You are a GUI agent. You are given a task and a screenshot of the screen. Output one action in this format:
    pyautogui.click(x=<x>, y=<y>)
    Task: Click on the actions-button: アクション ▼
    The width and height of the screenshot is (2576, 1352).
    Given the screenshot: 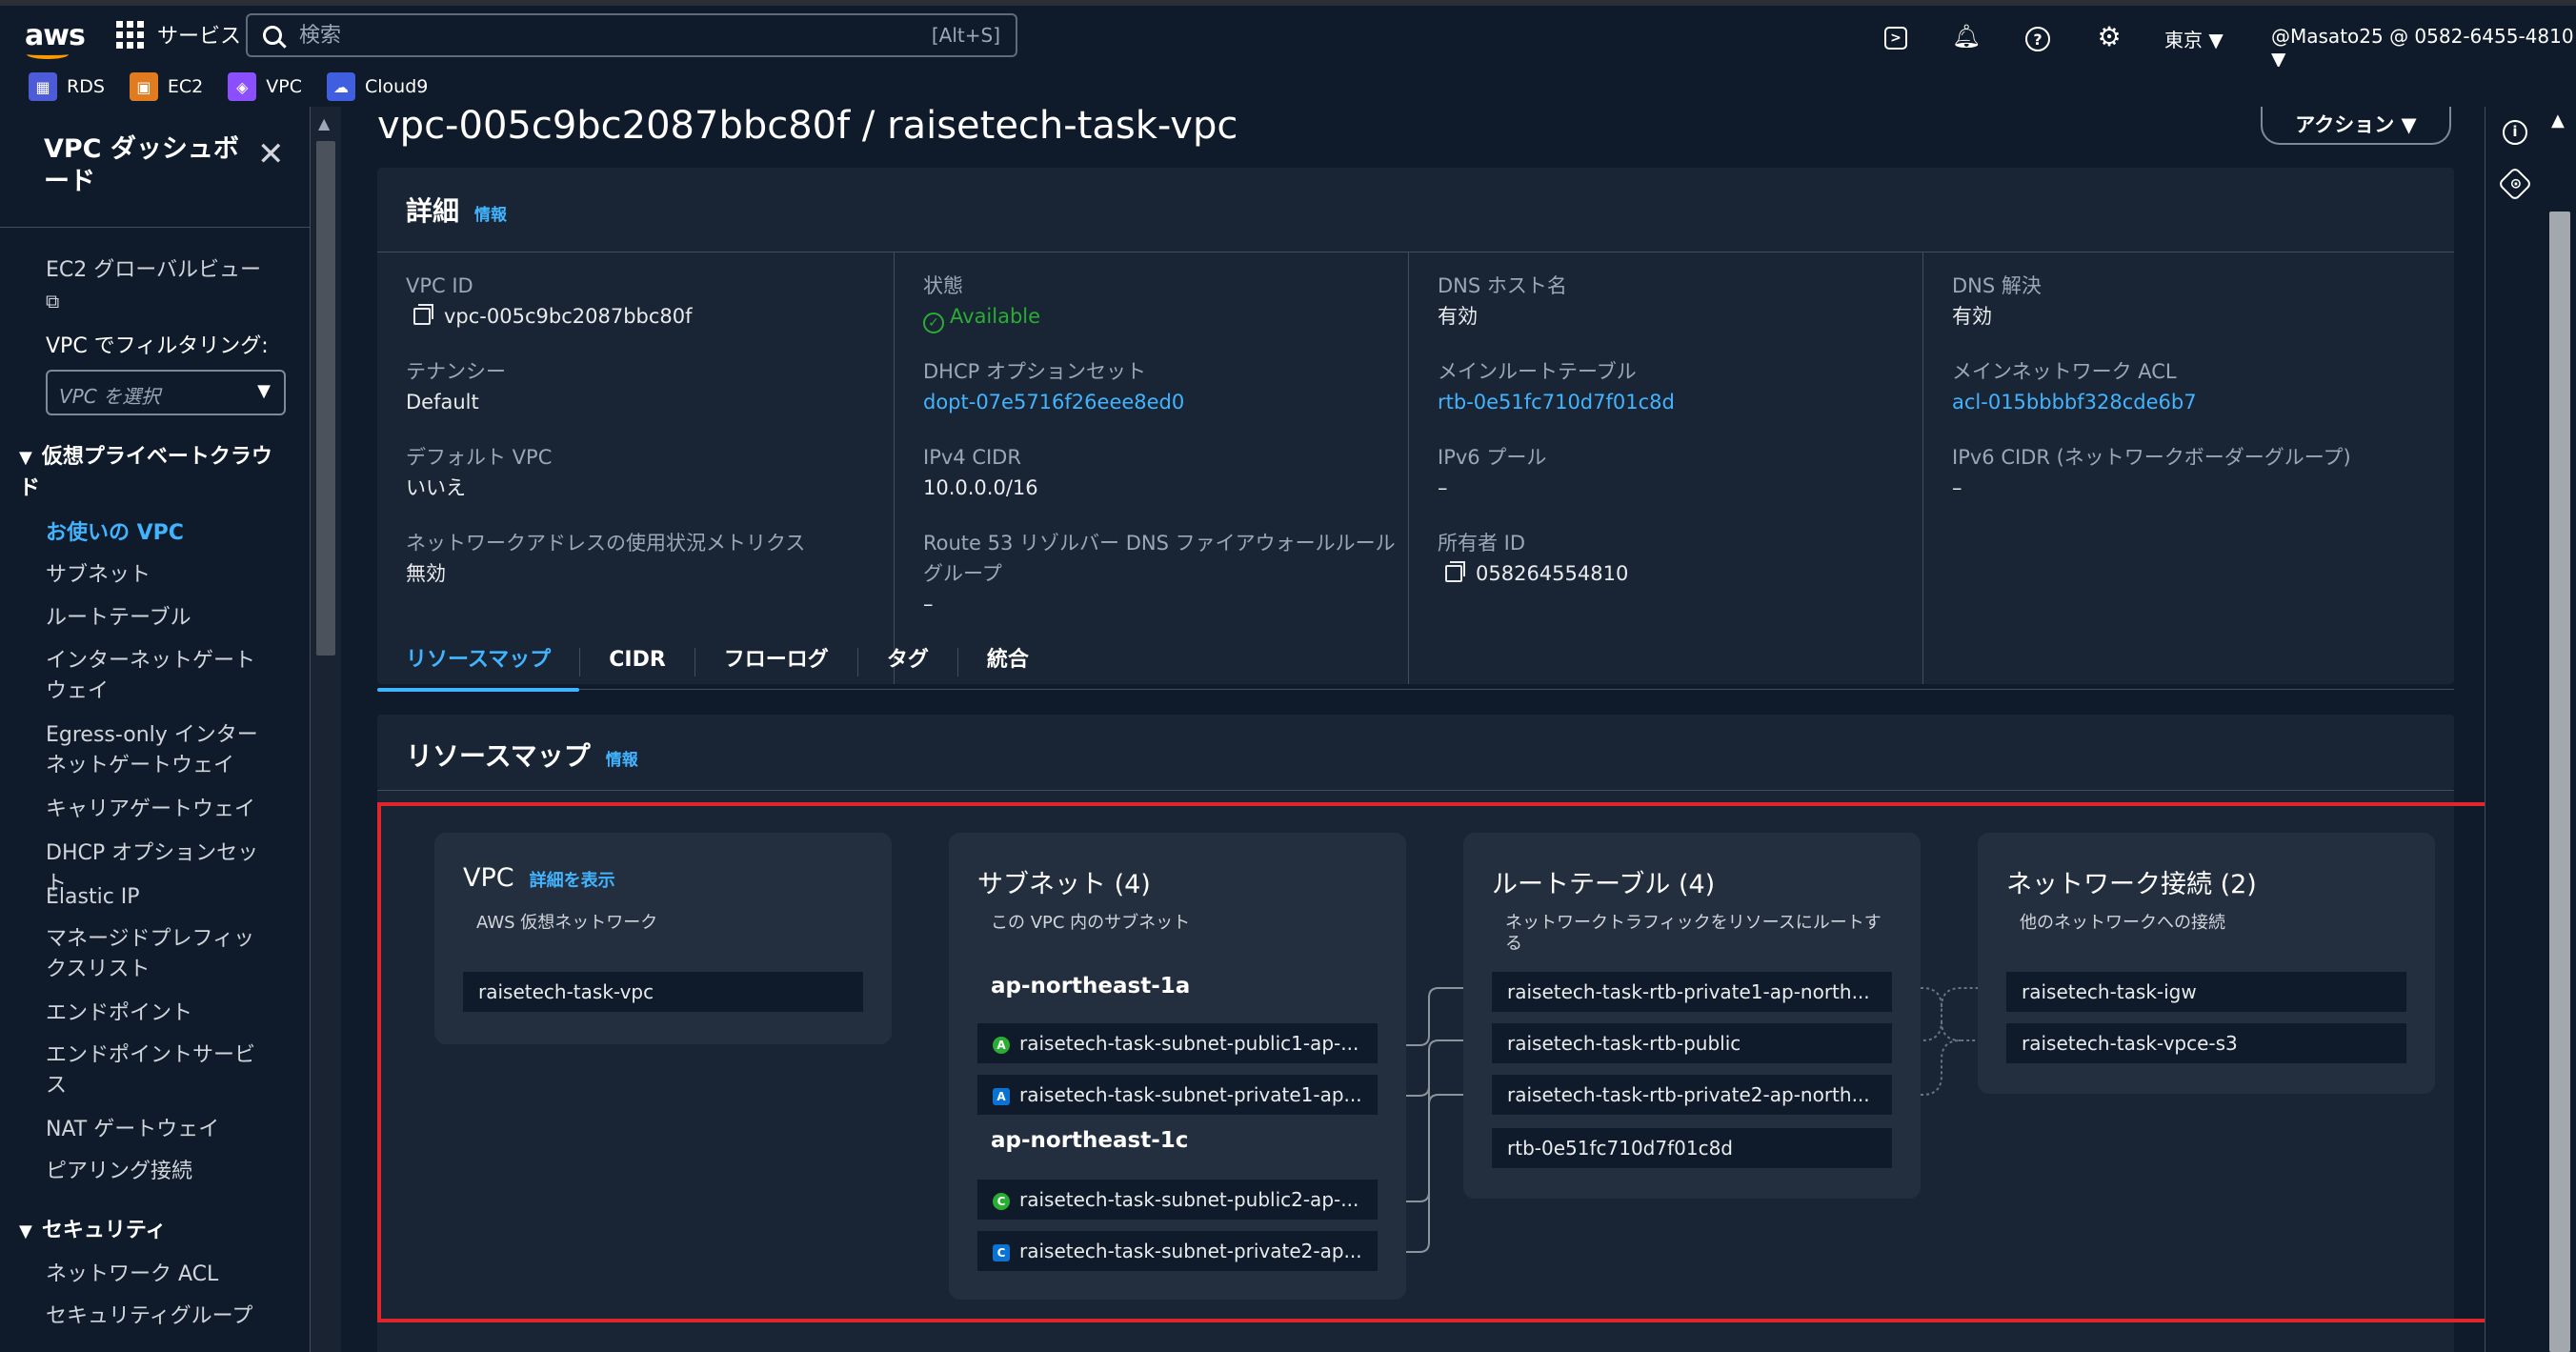 What is the action you would take?
    pyautogui.click(x=2356, y=126)
    